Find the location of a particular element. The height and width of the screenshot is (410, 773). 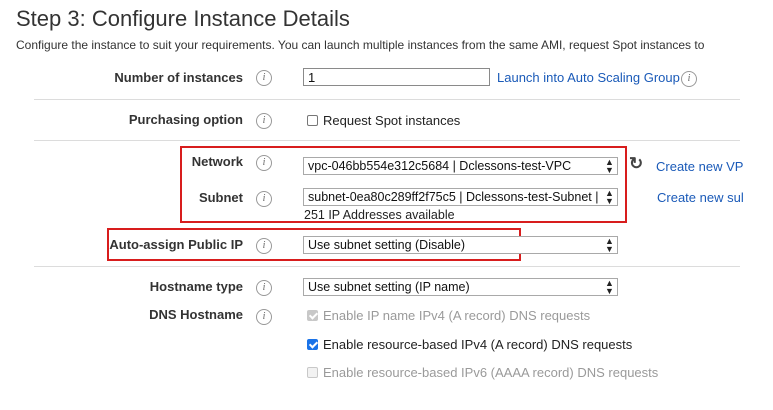

hostname-type-select-value: Use subnet setting (IP name) is located at coordinates (389, 287).